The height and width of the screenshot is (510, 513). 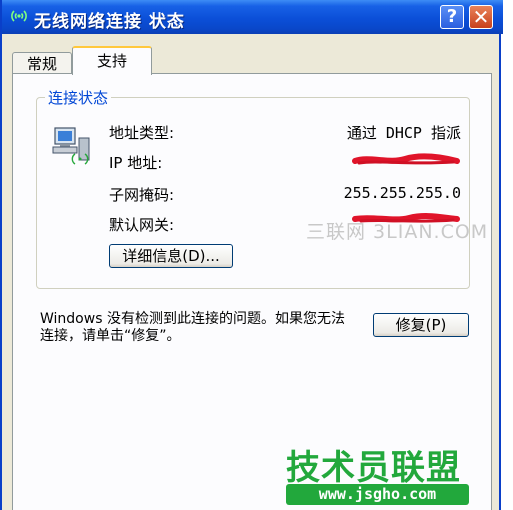 I want to click on tab-general: 常规, so click(x=42, y=63).